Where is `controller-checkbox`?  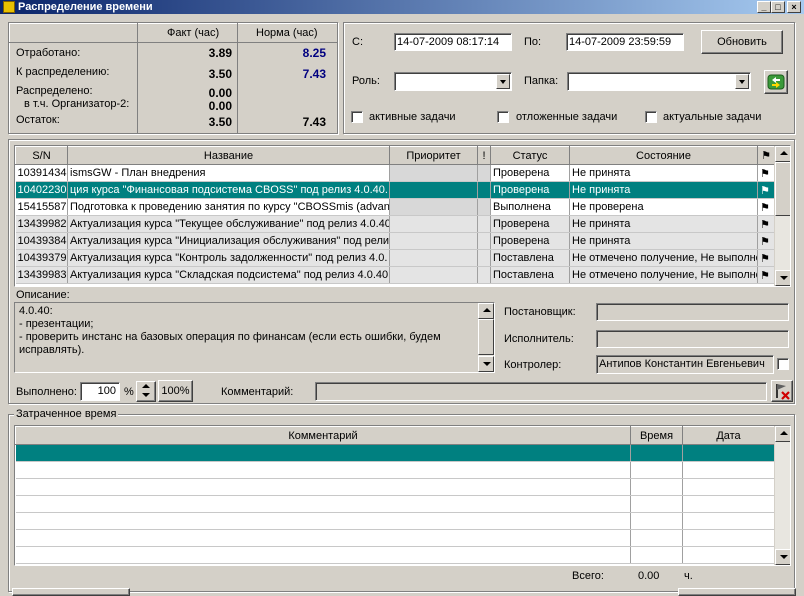
controller-checkbox is located at coordinates (783, 364).